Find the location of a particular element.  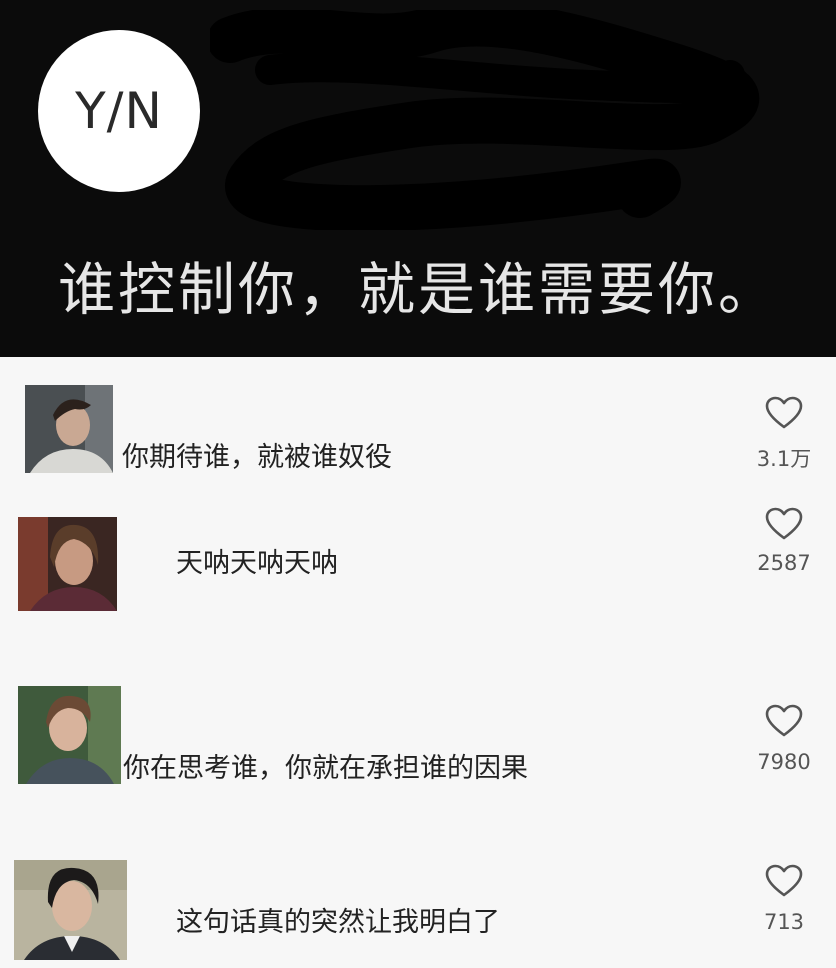

like-count: 7980 is located at coordinates (784, 762).